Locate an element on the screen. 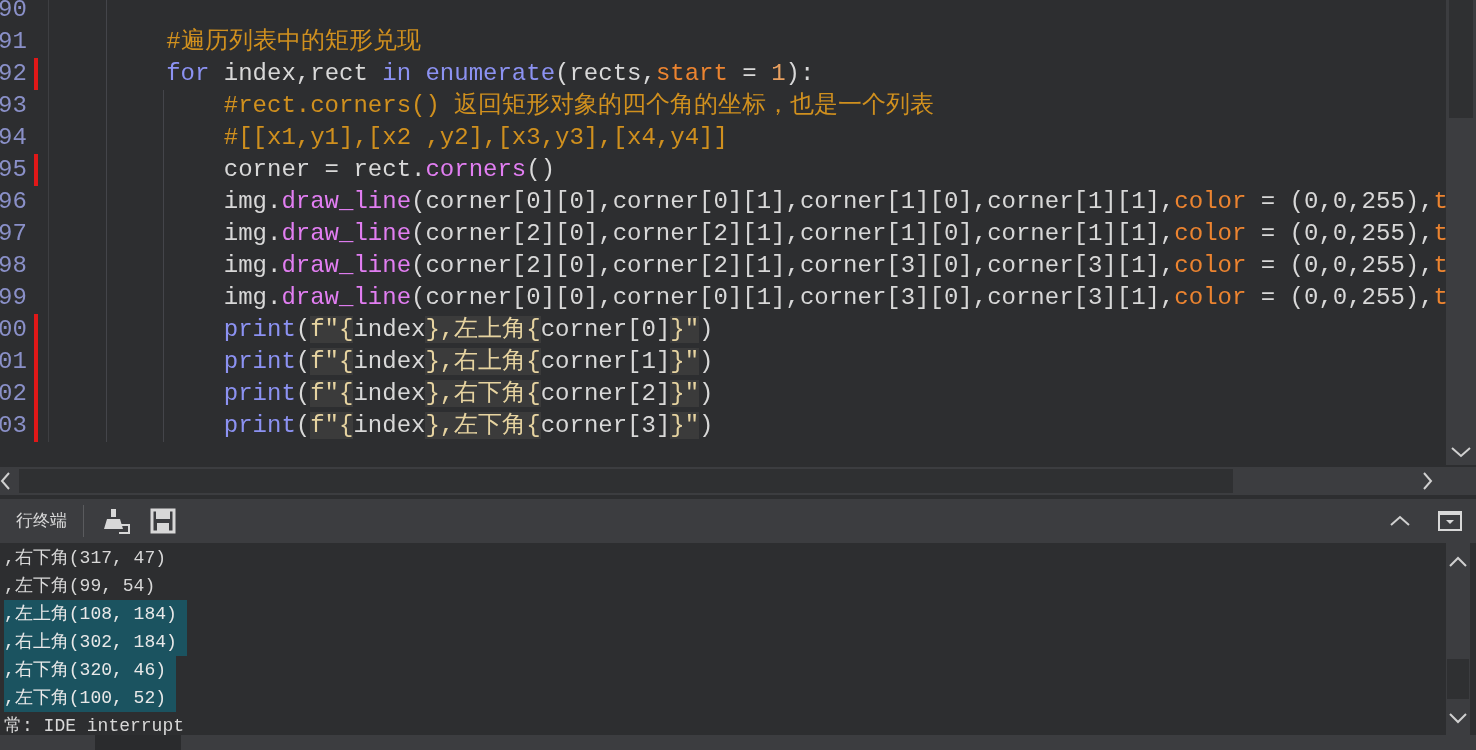 Image resolution: width=1476 pixels, height=750 pixels. line-number: 96 is located at coordinates (13, 202).